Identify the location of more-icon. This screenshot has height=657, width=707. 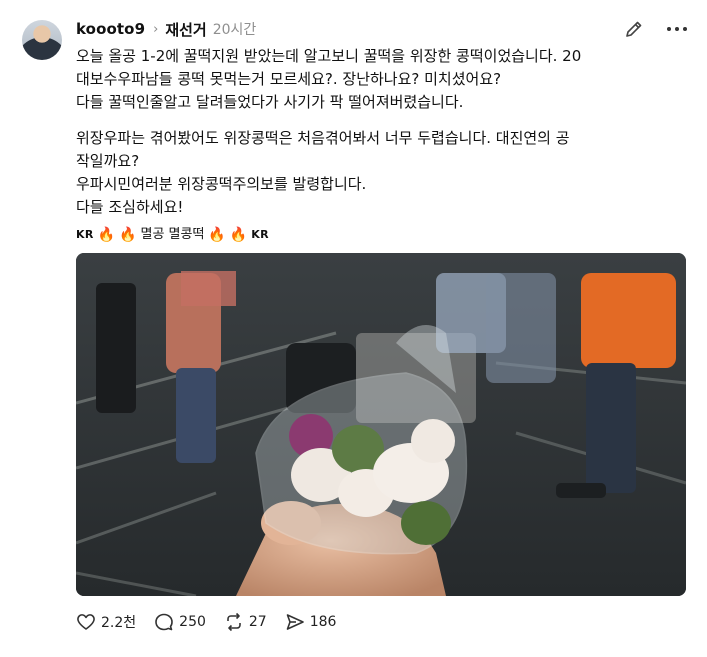
(677, 29).